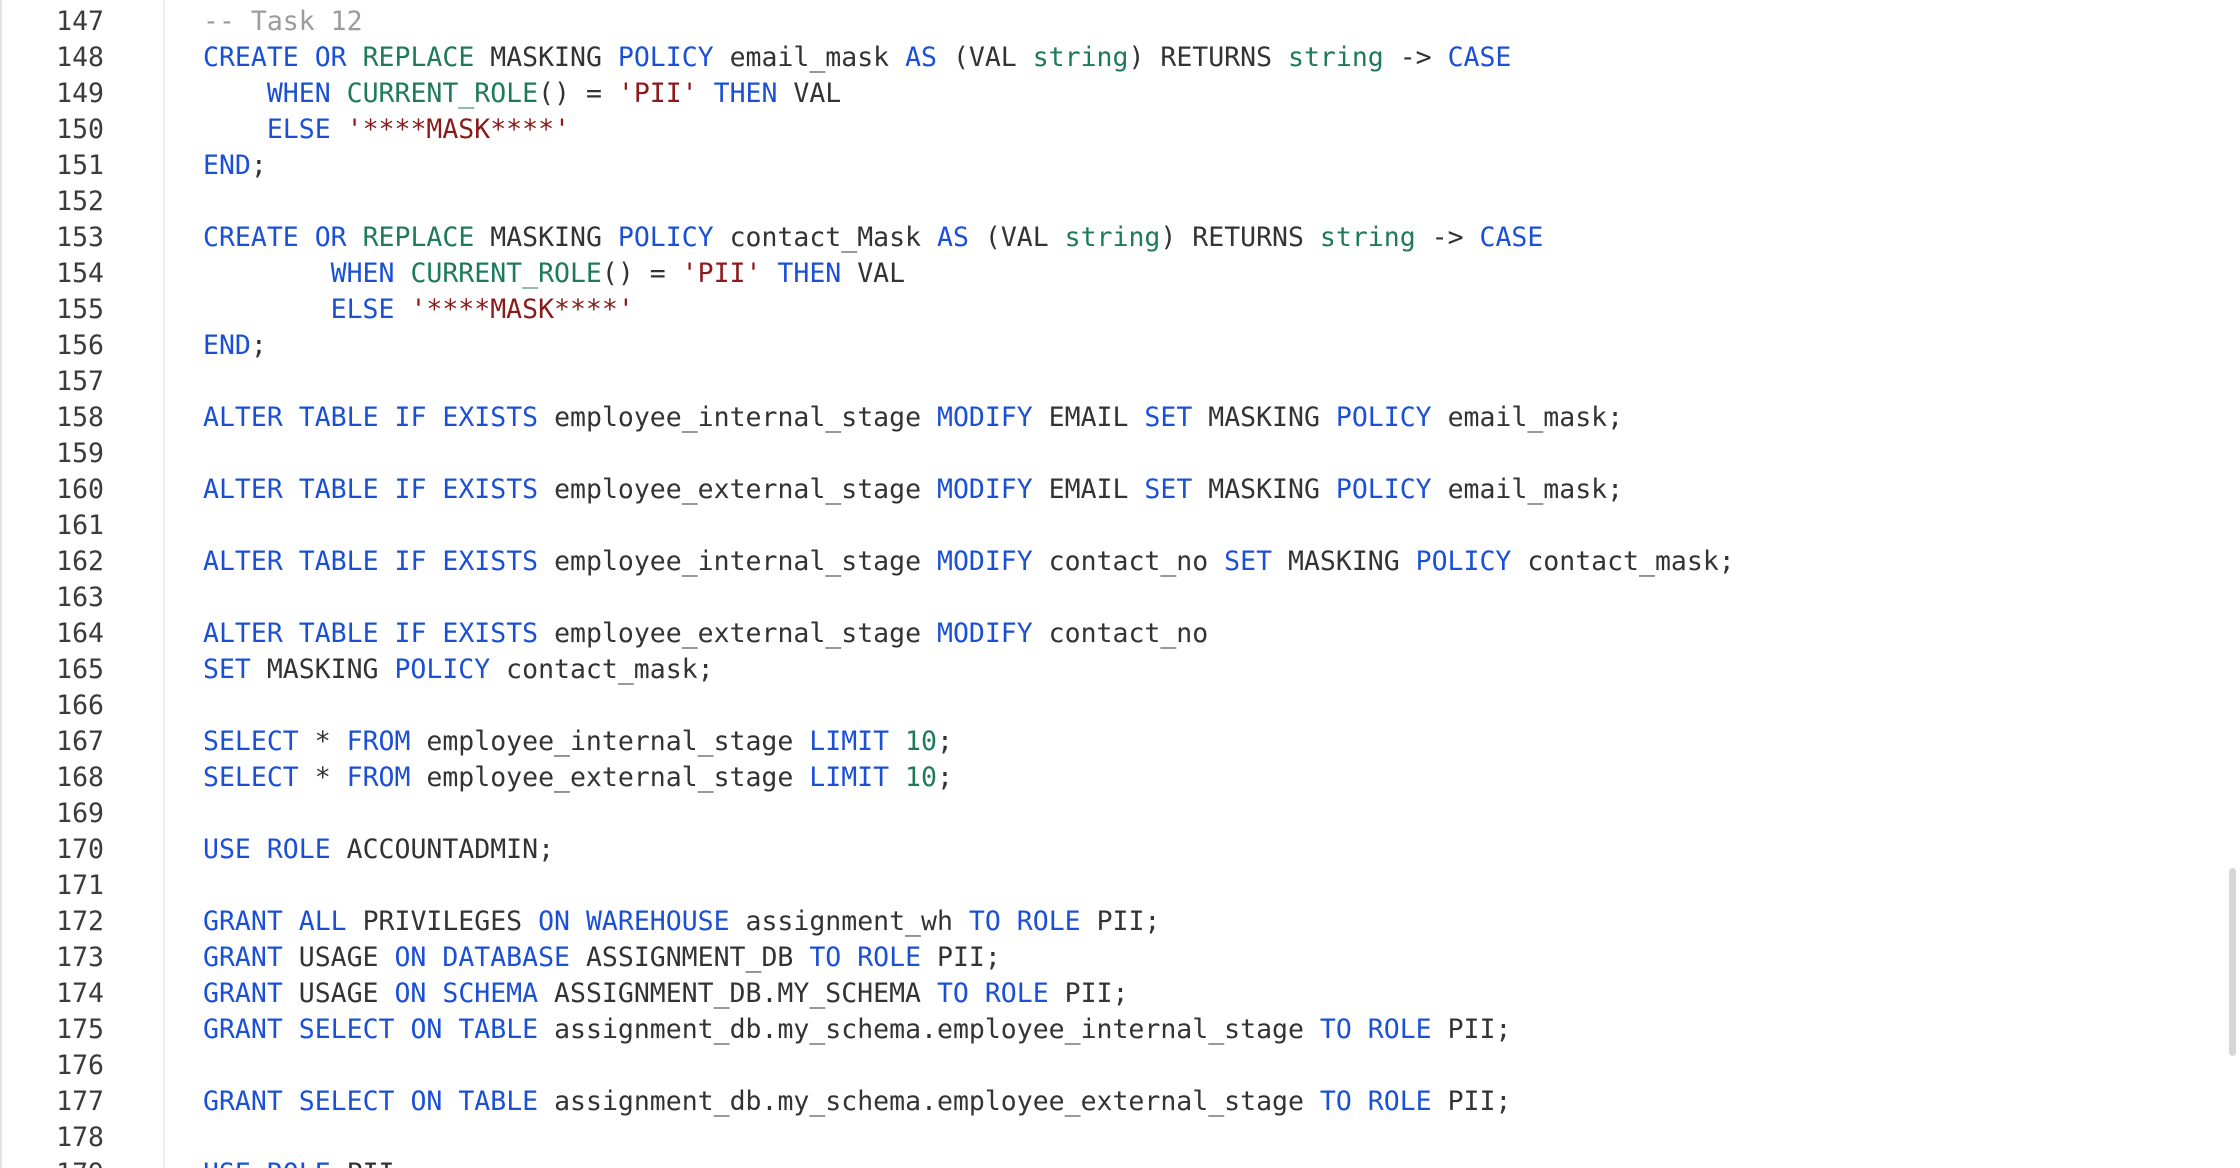  I want to click on keyword: FROM, so click(378, 777).